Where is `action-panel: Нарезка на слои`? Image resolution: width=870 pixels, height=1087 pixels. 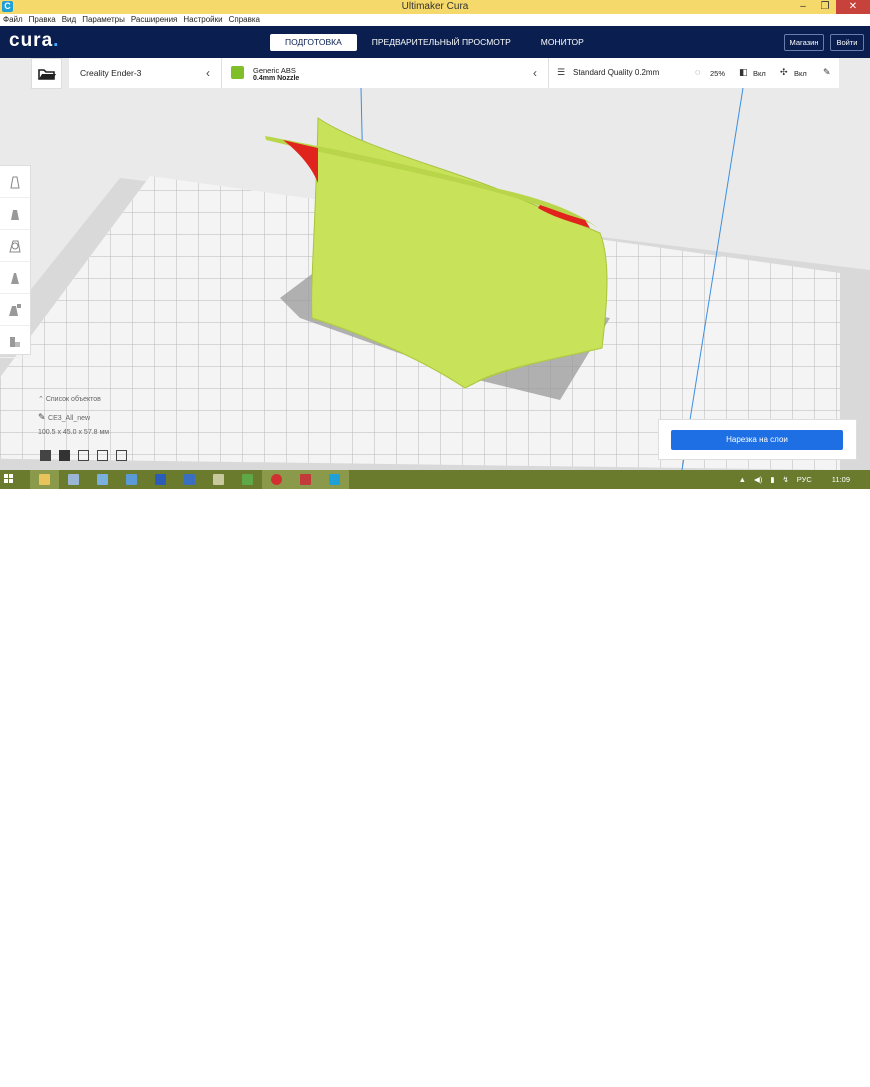 action-panel: Нарезка на слои is located at coordinates (757, 439).